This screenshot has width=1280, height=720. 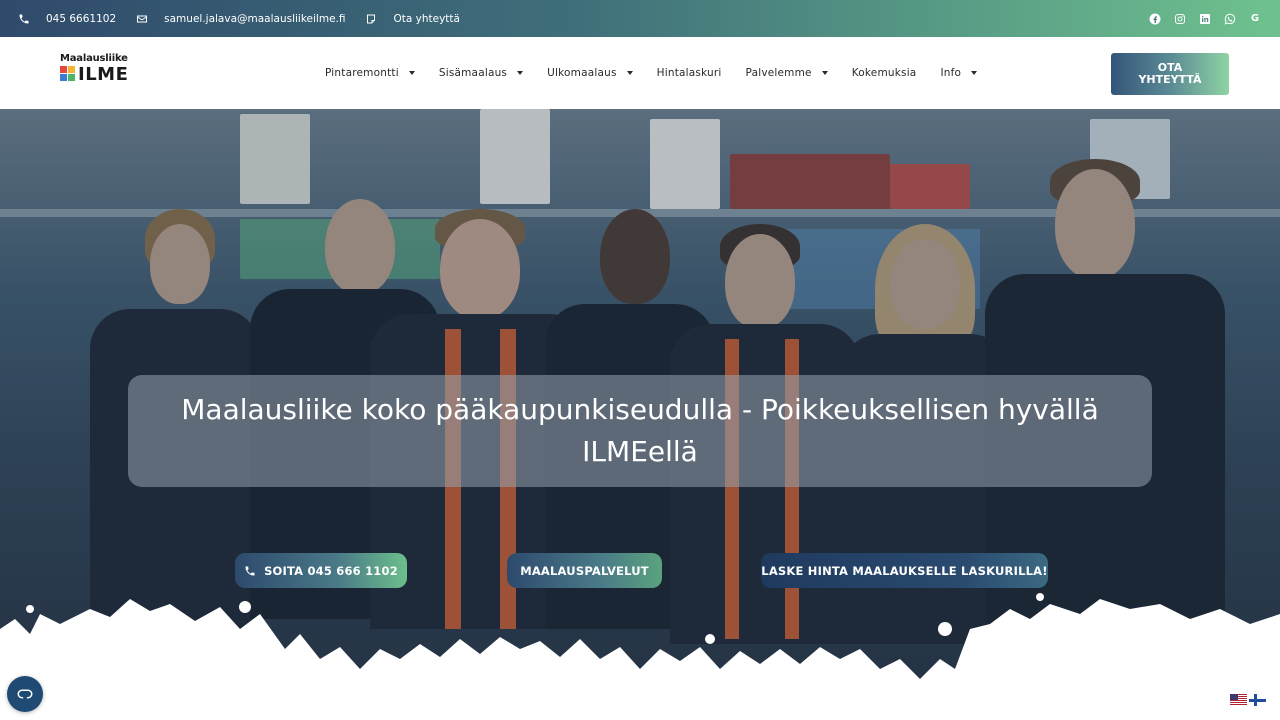 I want to click on accessibility-toggle-button, so click(x=25, y=694).